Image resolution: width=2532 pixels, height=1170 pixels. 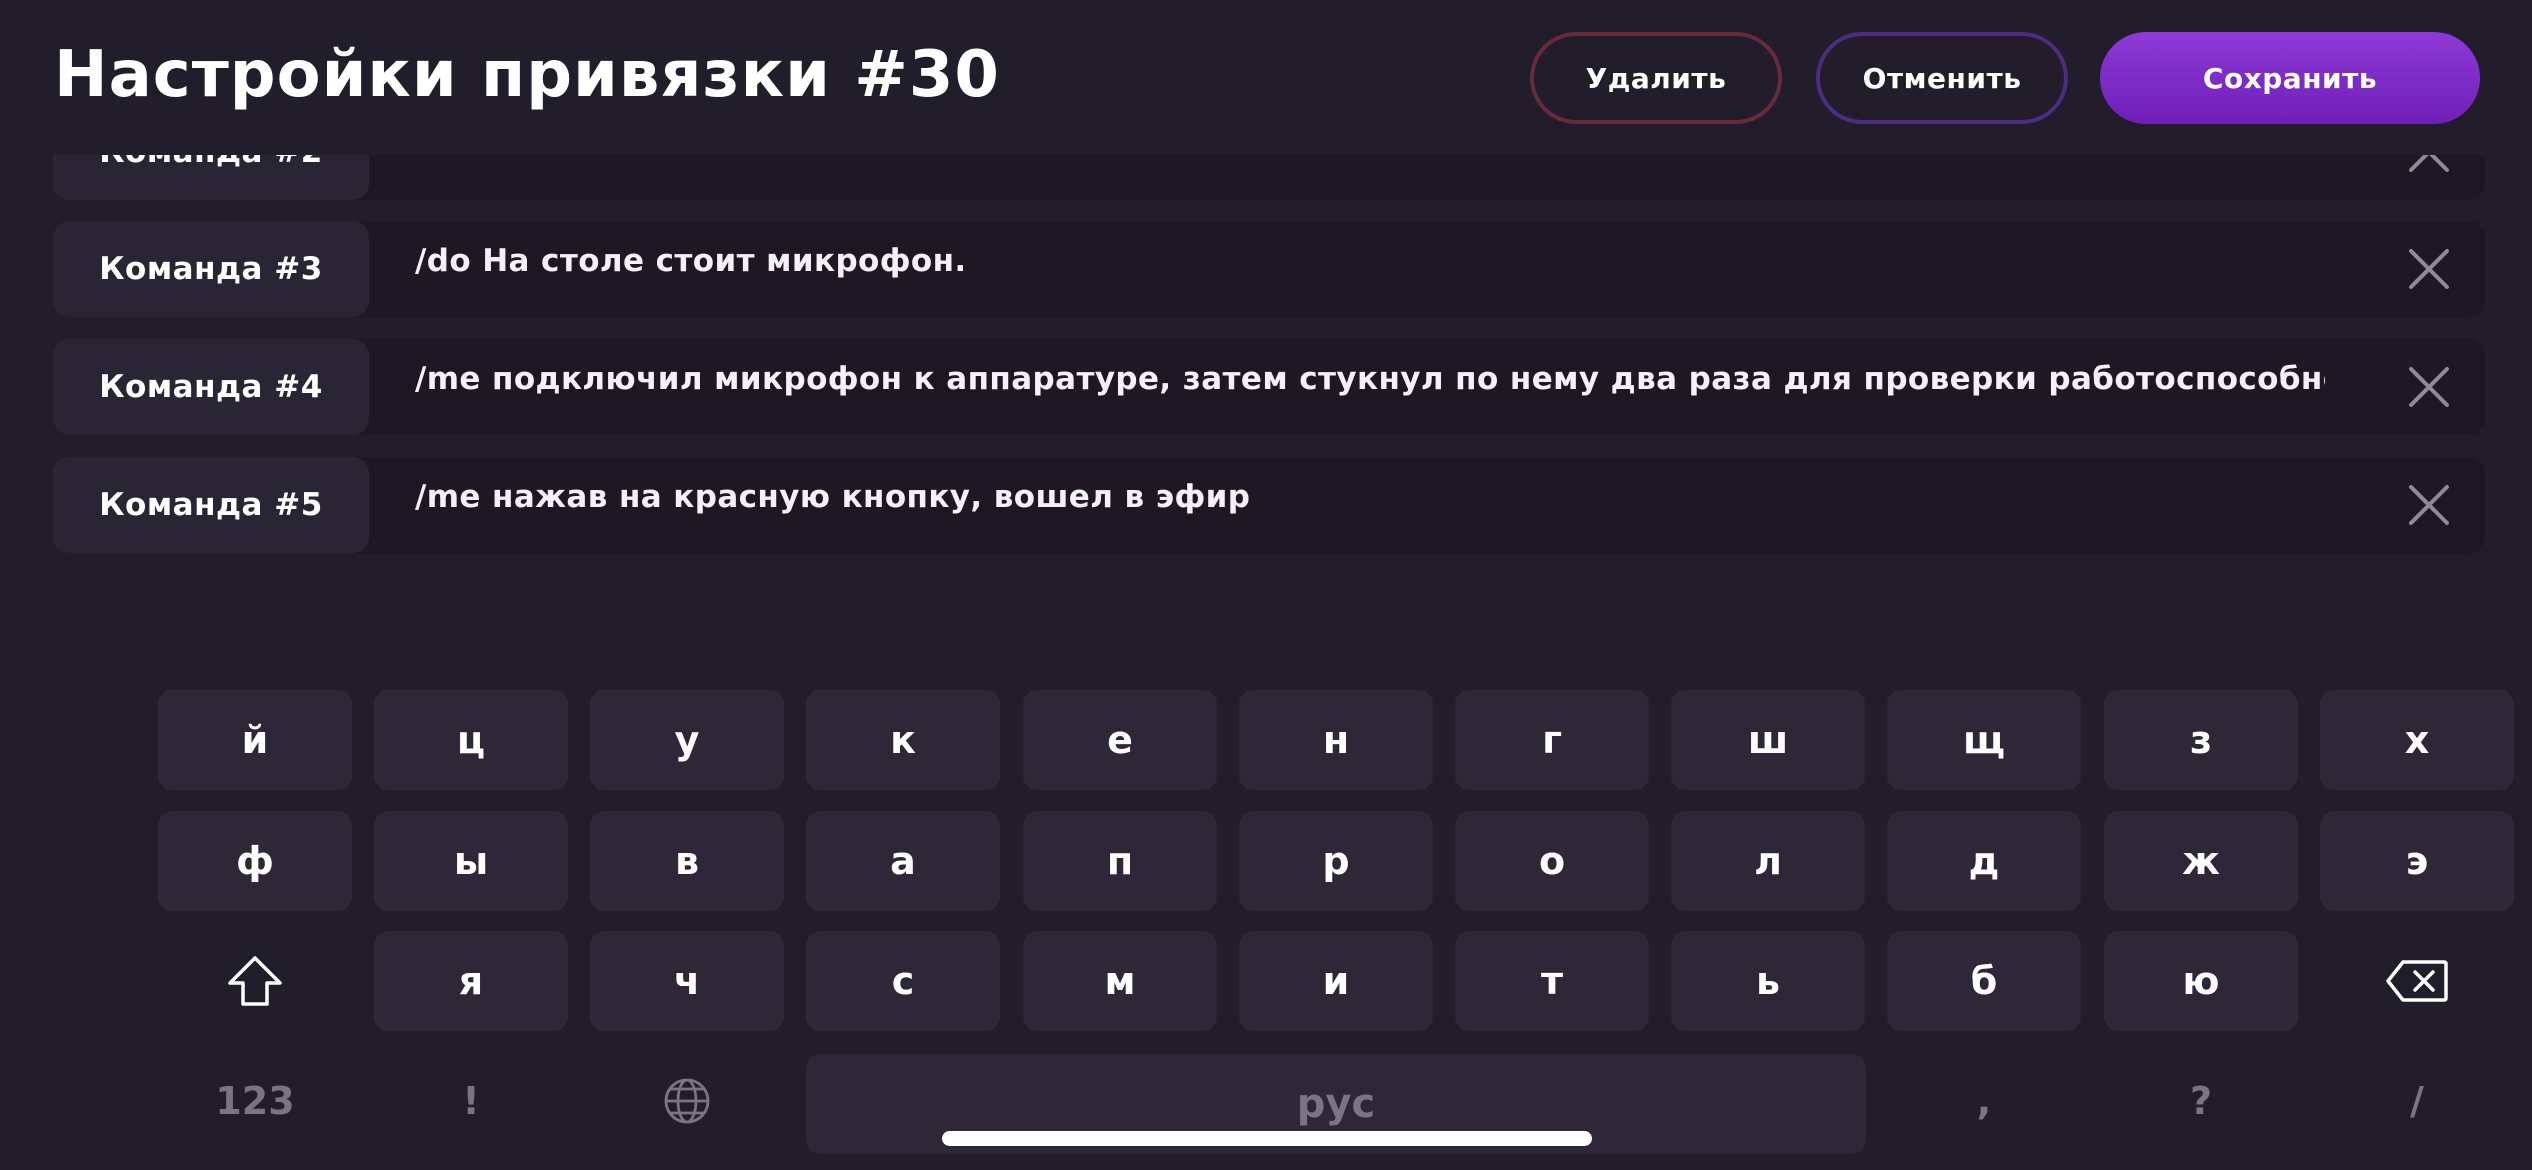 What do you see at coordinates (471, 1101) in the screenshot?
I see `key: !` at bounding box center [471, 1101].